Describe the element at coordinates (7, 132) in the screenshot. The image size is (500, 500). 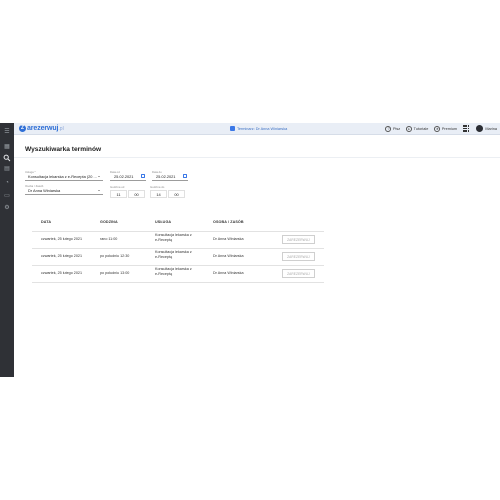
I see `menu-icon: ☰` at that location.